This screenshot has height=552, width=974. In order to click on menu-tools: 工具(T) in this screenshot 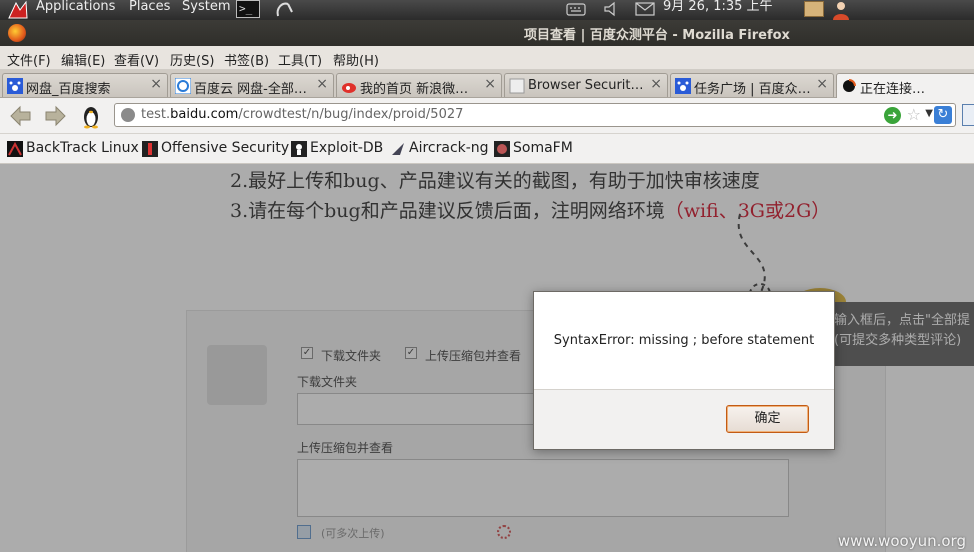, I will do `click(300, 59)`.